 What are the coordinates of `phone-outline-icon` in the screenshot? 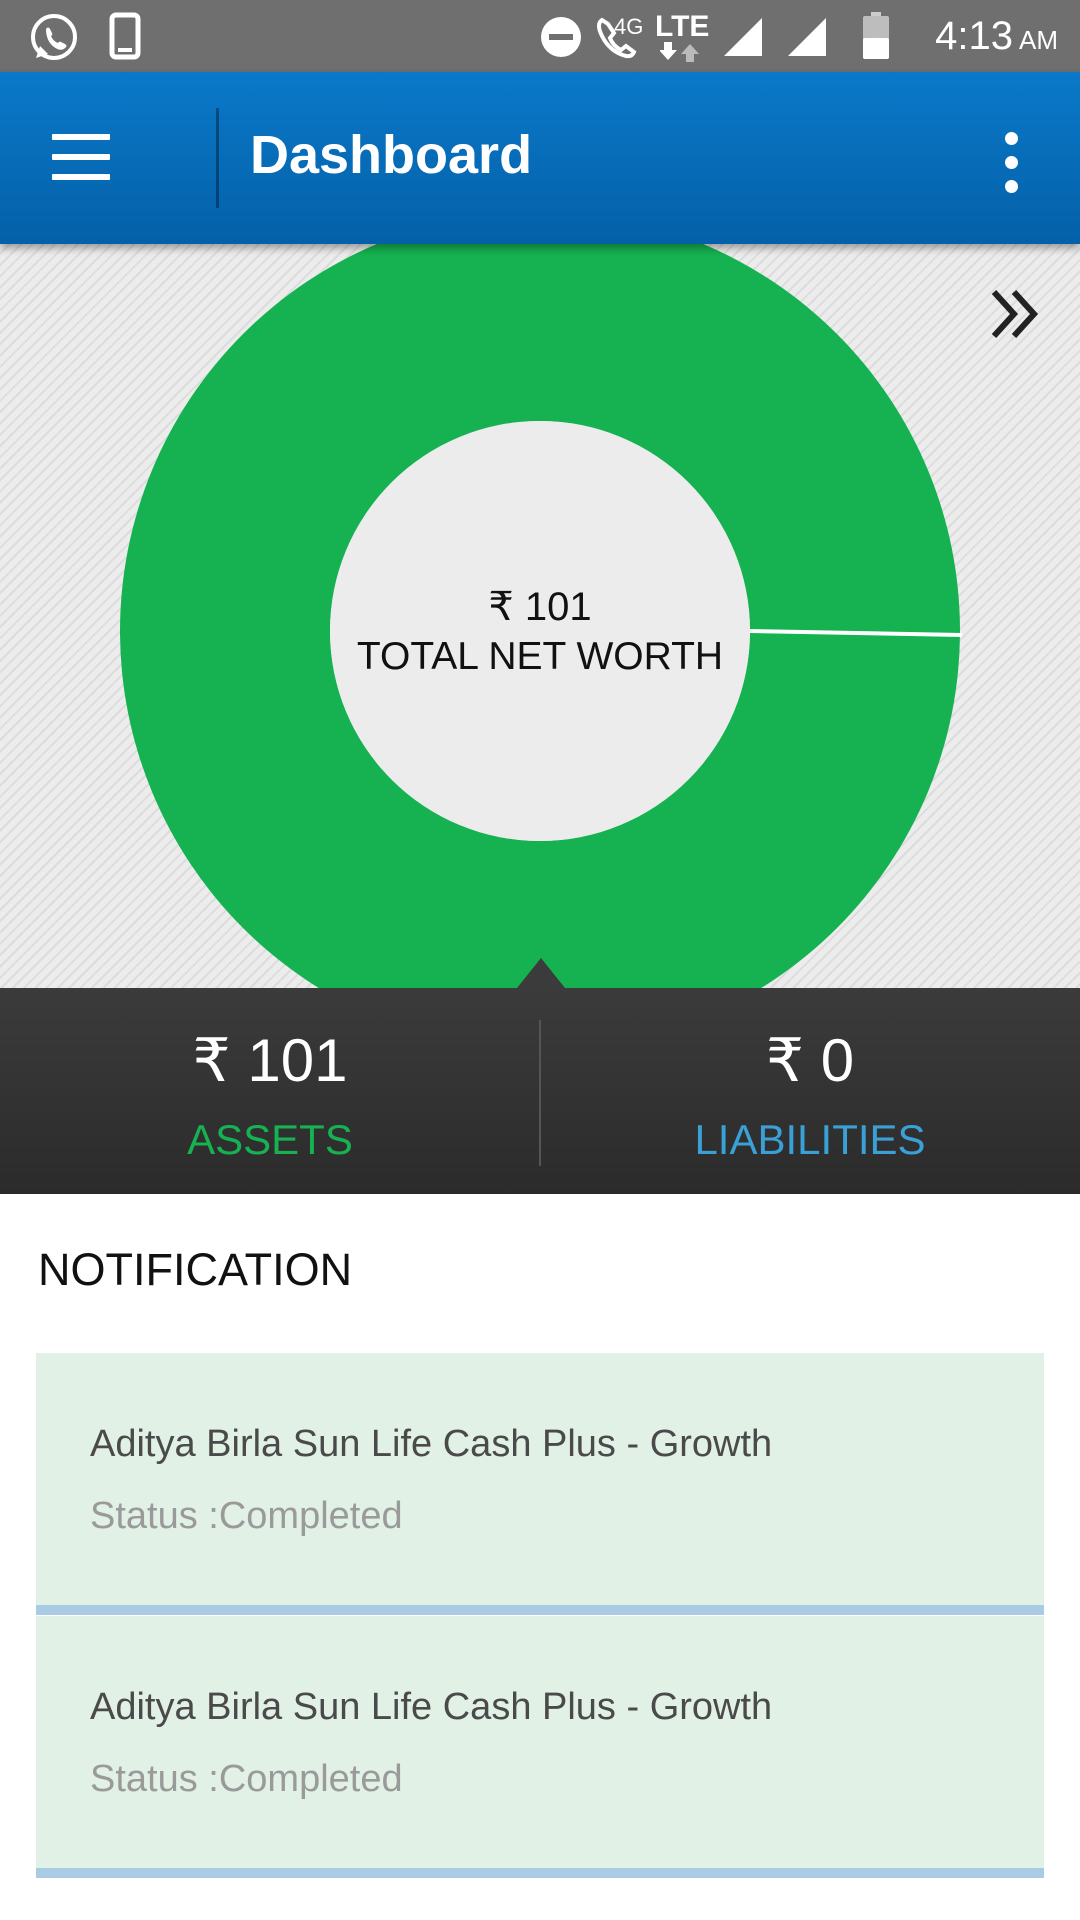 It's located at (125, 36).